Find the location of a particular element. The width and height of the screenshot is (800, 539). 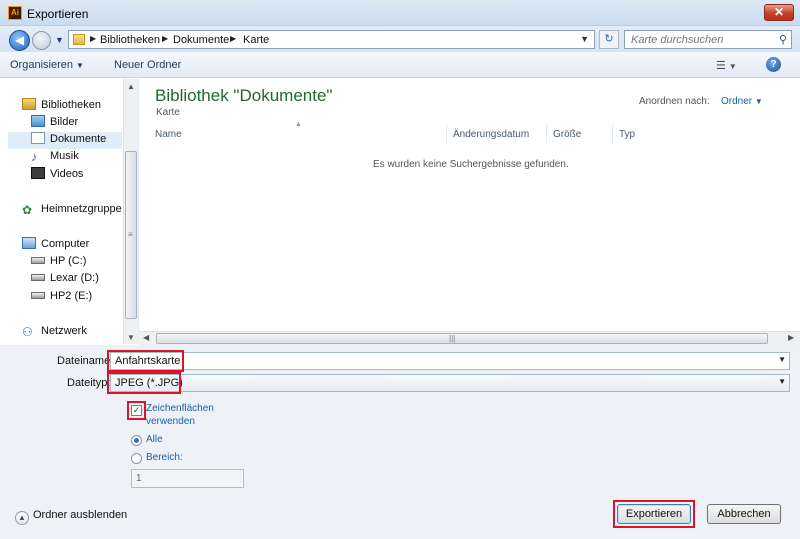

navigation-scrollbar: ▲ ≡ ▼ is located at coordinates (130, 211).